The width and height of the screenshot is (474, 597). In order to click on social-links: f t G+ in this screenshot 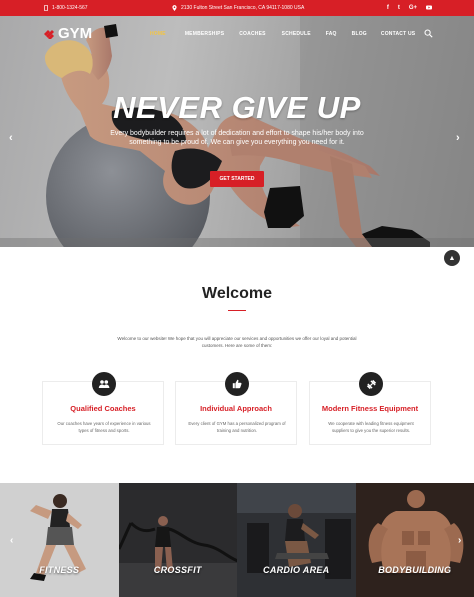, I will do `click(409, 8)`.